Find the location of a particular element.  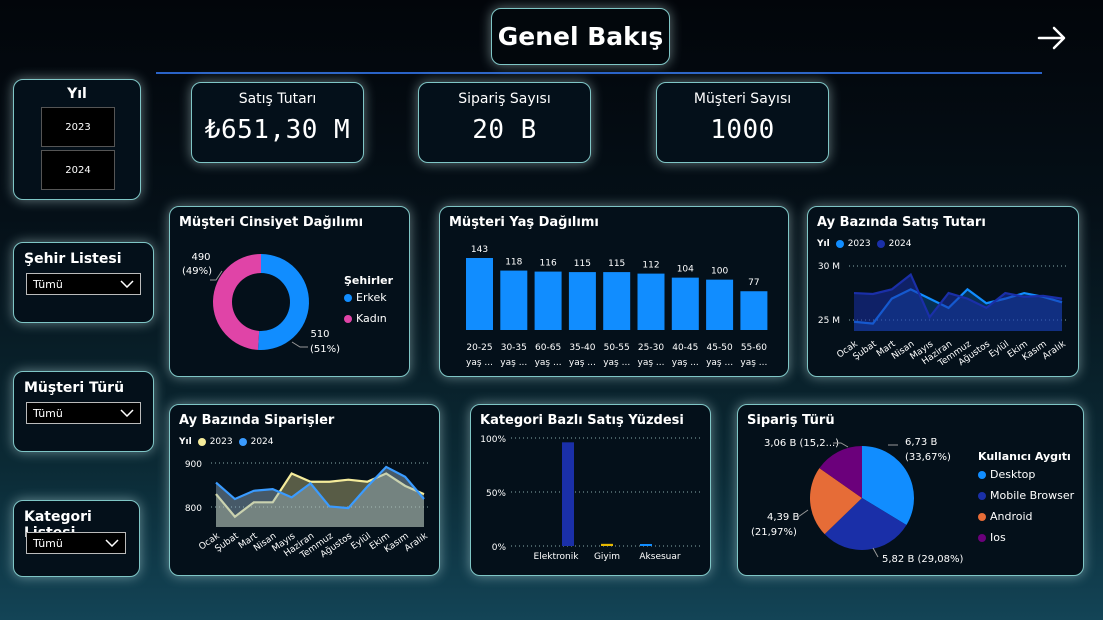

legend-item-android: Android is located at coordinates (1026, 516).